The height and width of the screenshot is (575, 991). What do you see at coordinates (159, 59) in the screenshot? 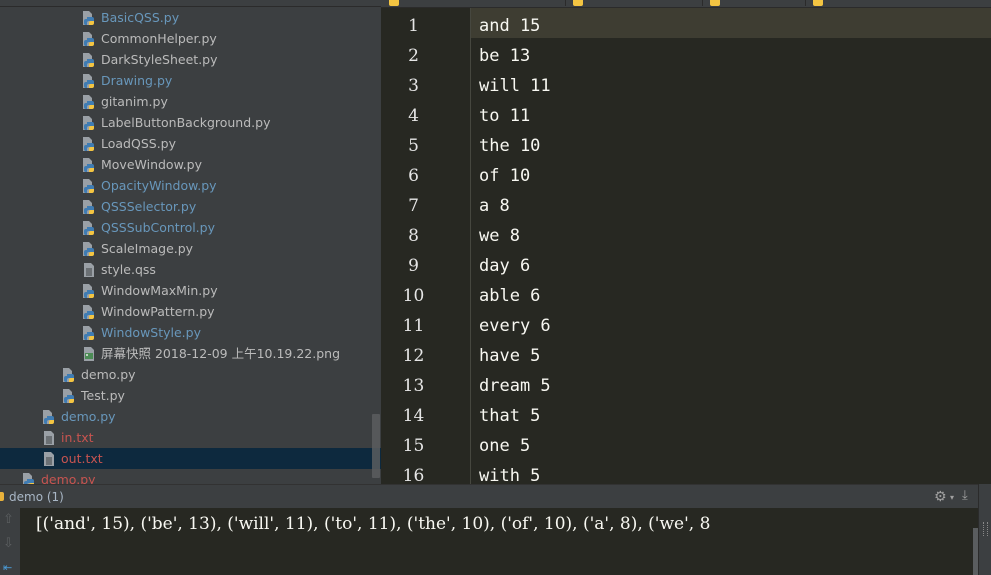
I see `tree-item-label: DarkStyleSheet.py` at bounding box center [159, 59].